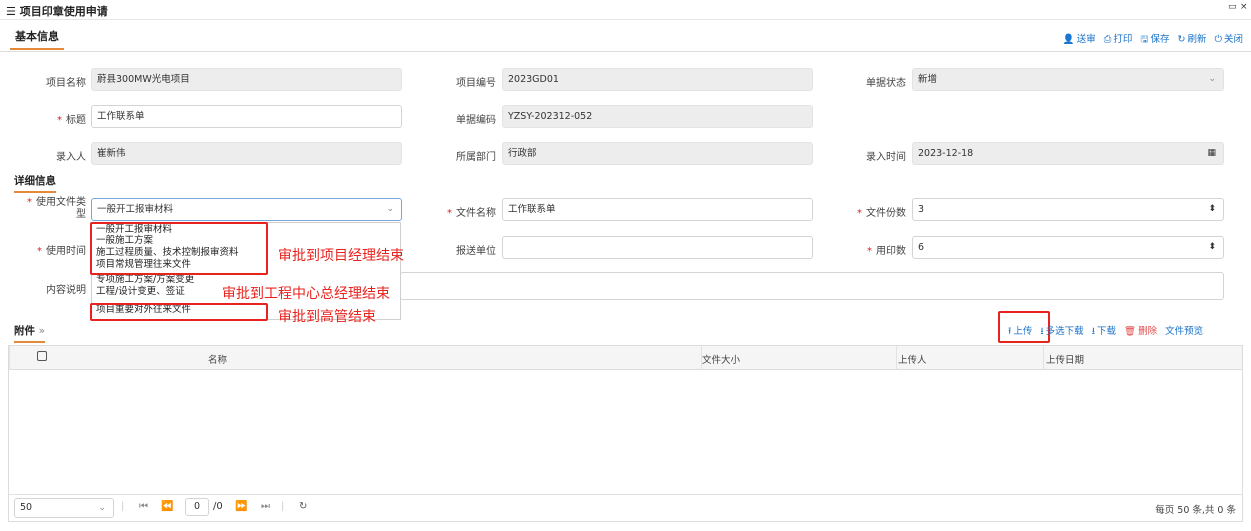  I want to click on dropdown-option: 专项施工方案/方案变更, so click(145, 279).